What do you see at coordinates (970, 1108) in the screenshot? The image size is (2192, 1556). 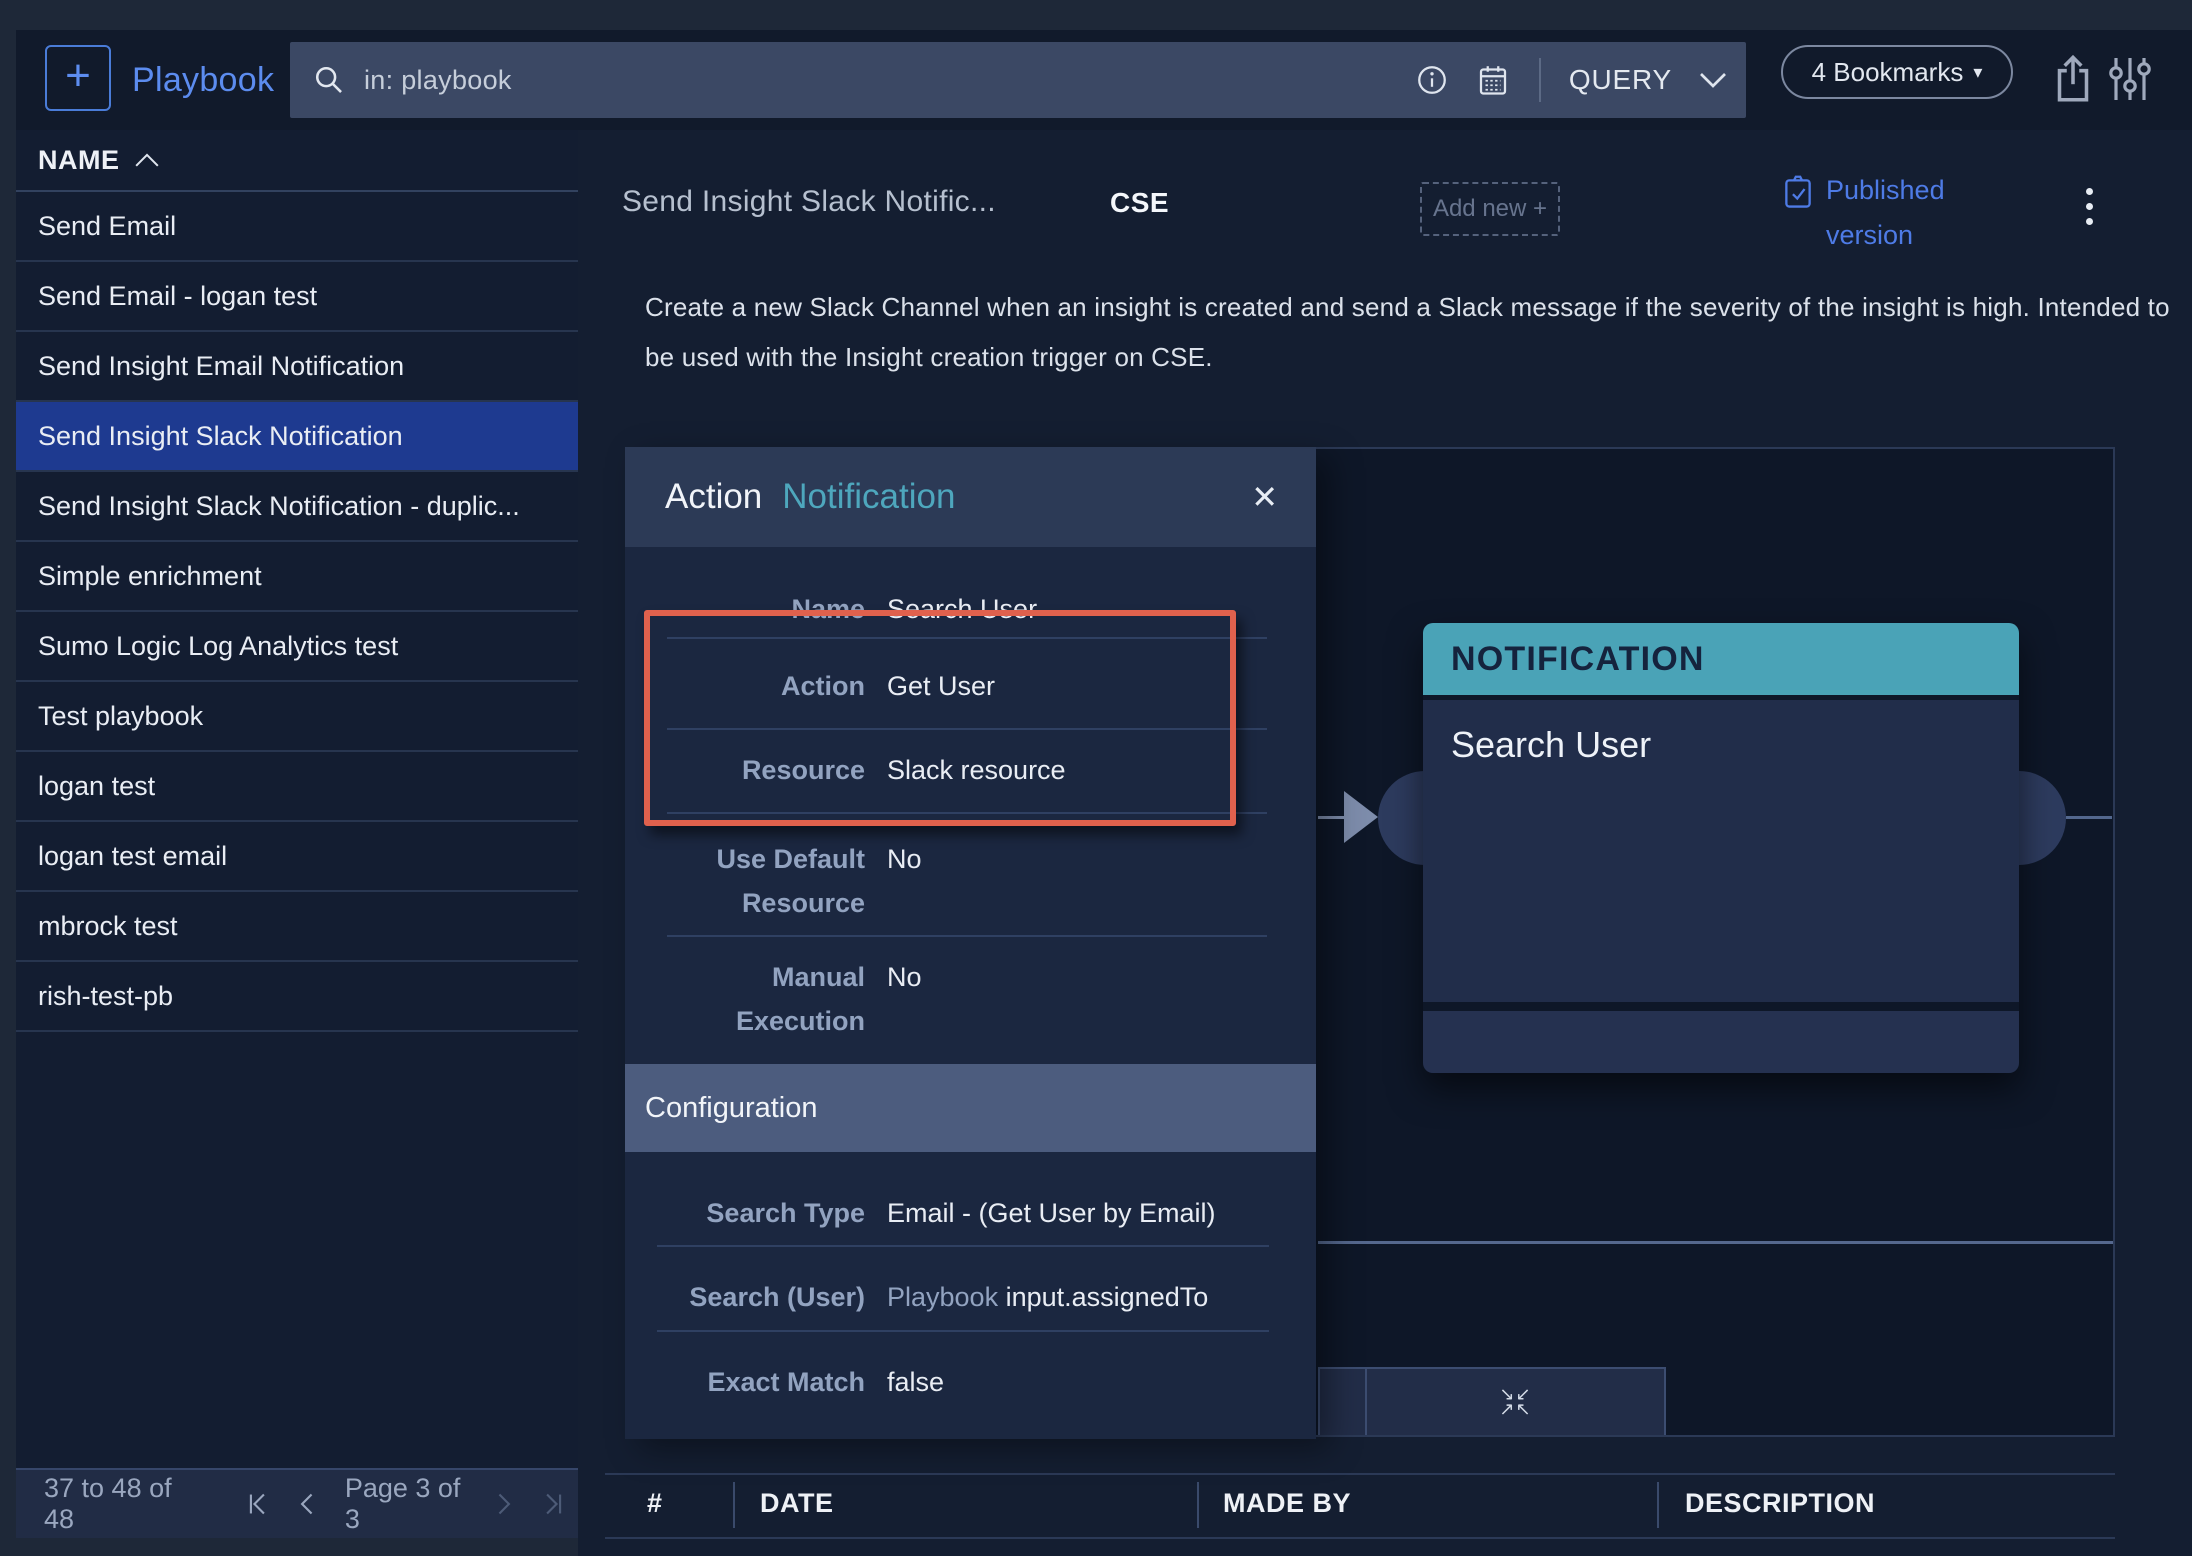 I see `configuration-section-header: Configuration` at bounding box center [970, 1108].